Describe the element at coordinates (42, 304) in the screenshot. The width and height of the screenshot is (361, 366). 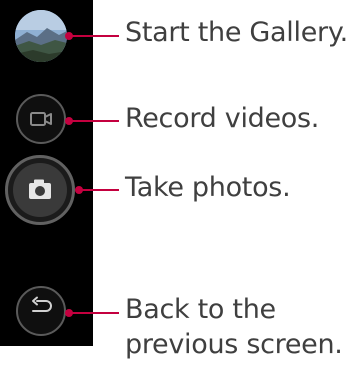
I see `back-arrow-icon` at that location.